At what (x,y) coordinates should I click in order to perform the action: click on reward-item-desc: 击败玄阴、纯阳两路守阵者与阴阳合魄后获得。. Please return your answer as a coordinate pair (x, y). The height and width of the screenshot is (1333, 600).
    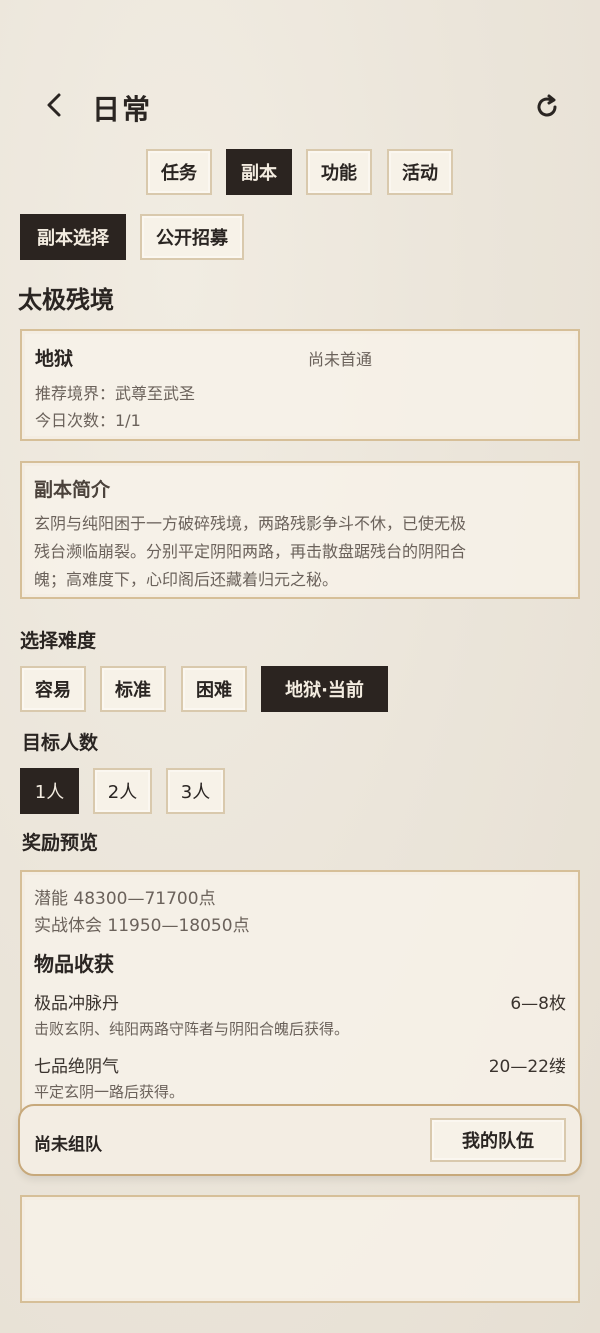
    Looking at the image, I should click on (192, 1029).